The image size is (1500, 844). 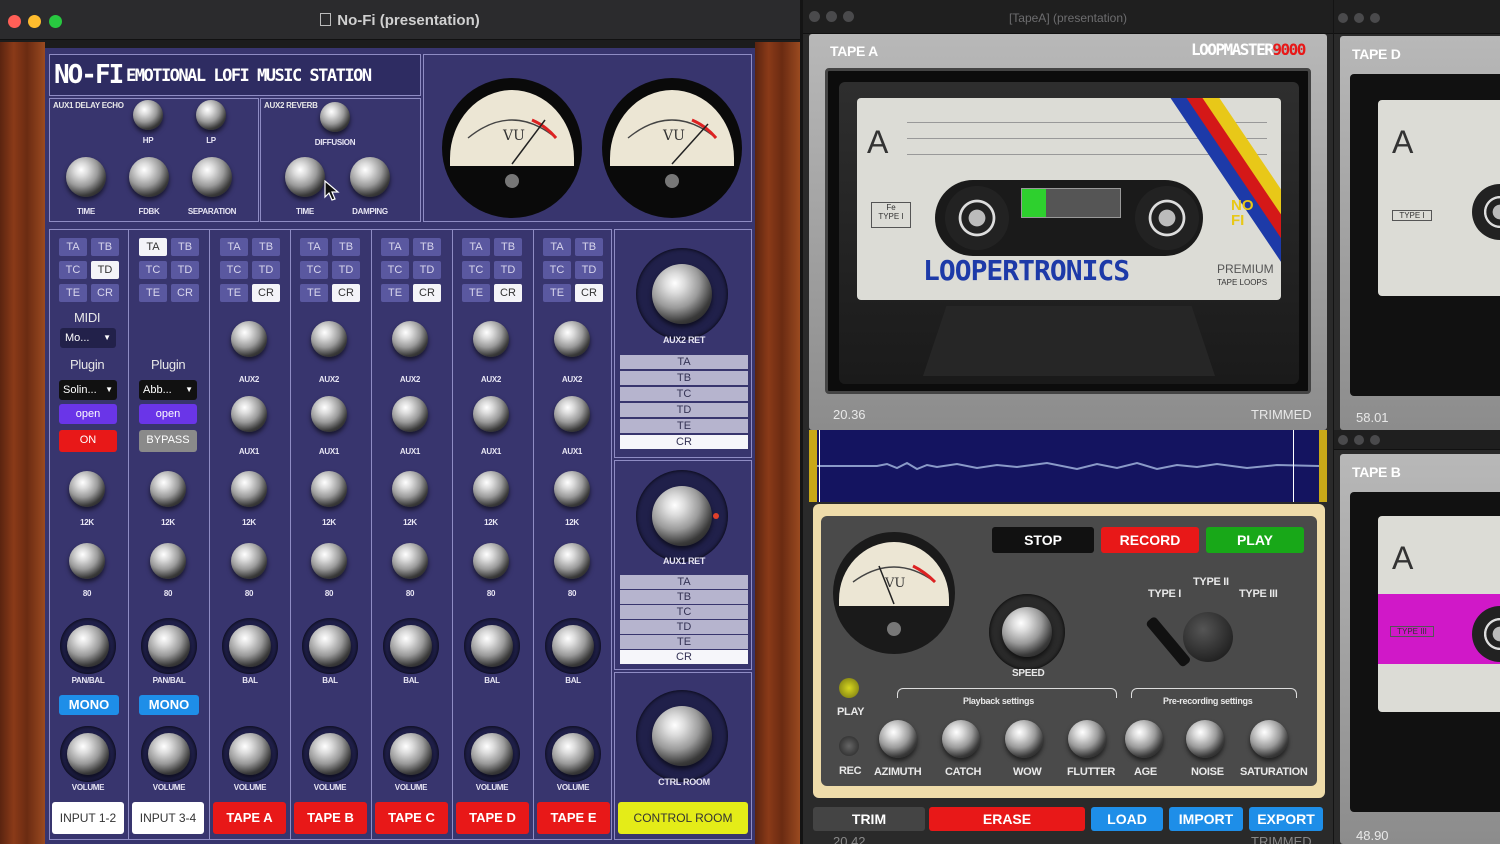 What do you see at coordinates (329, 339) in the screenshot?
I see `ch4-aux2-knob` at bounding box center [329, 339].